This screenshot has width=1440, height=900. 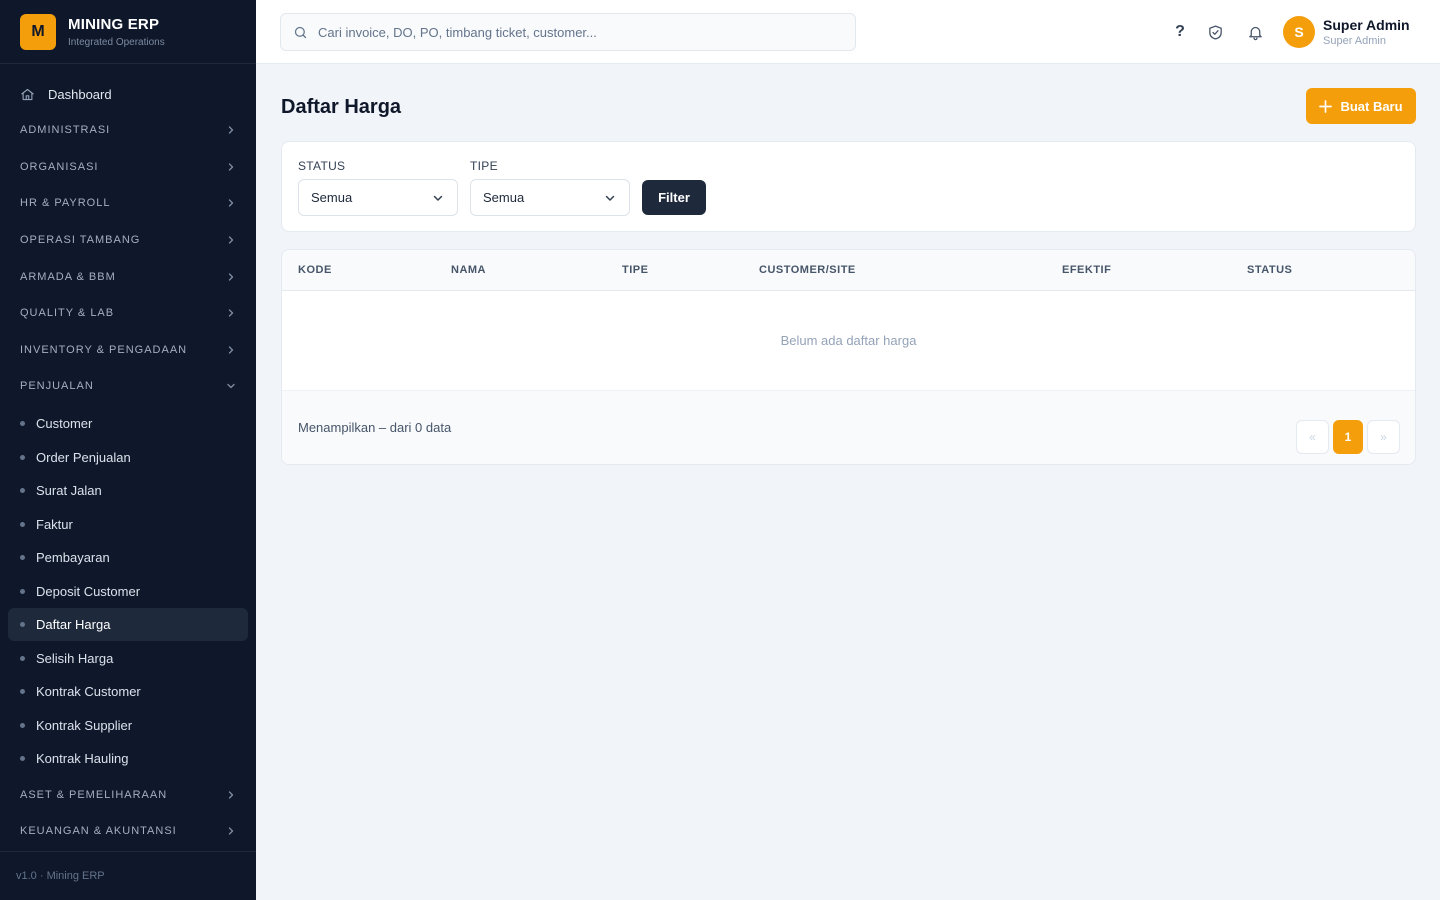 I want to click on sidebar-item-label: Daftar Harga, so click(x=73, y=624).